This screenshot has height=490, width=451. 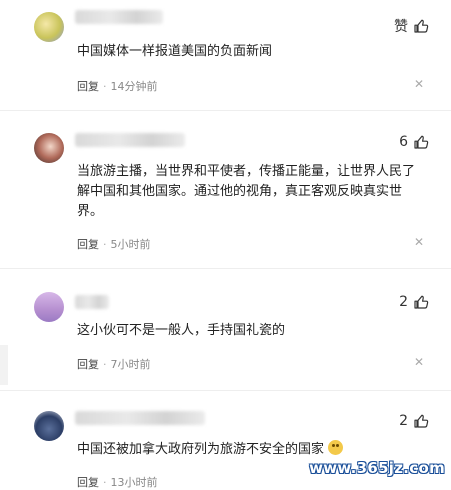 What do you see at coordinates (336, 447) in the screenshot?
I see `surprised-face-emoji-icon` at bounding box center [336, 447].